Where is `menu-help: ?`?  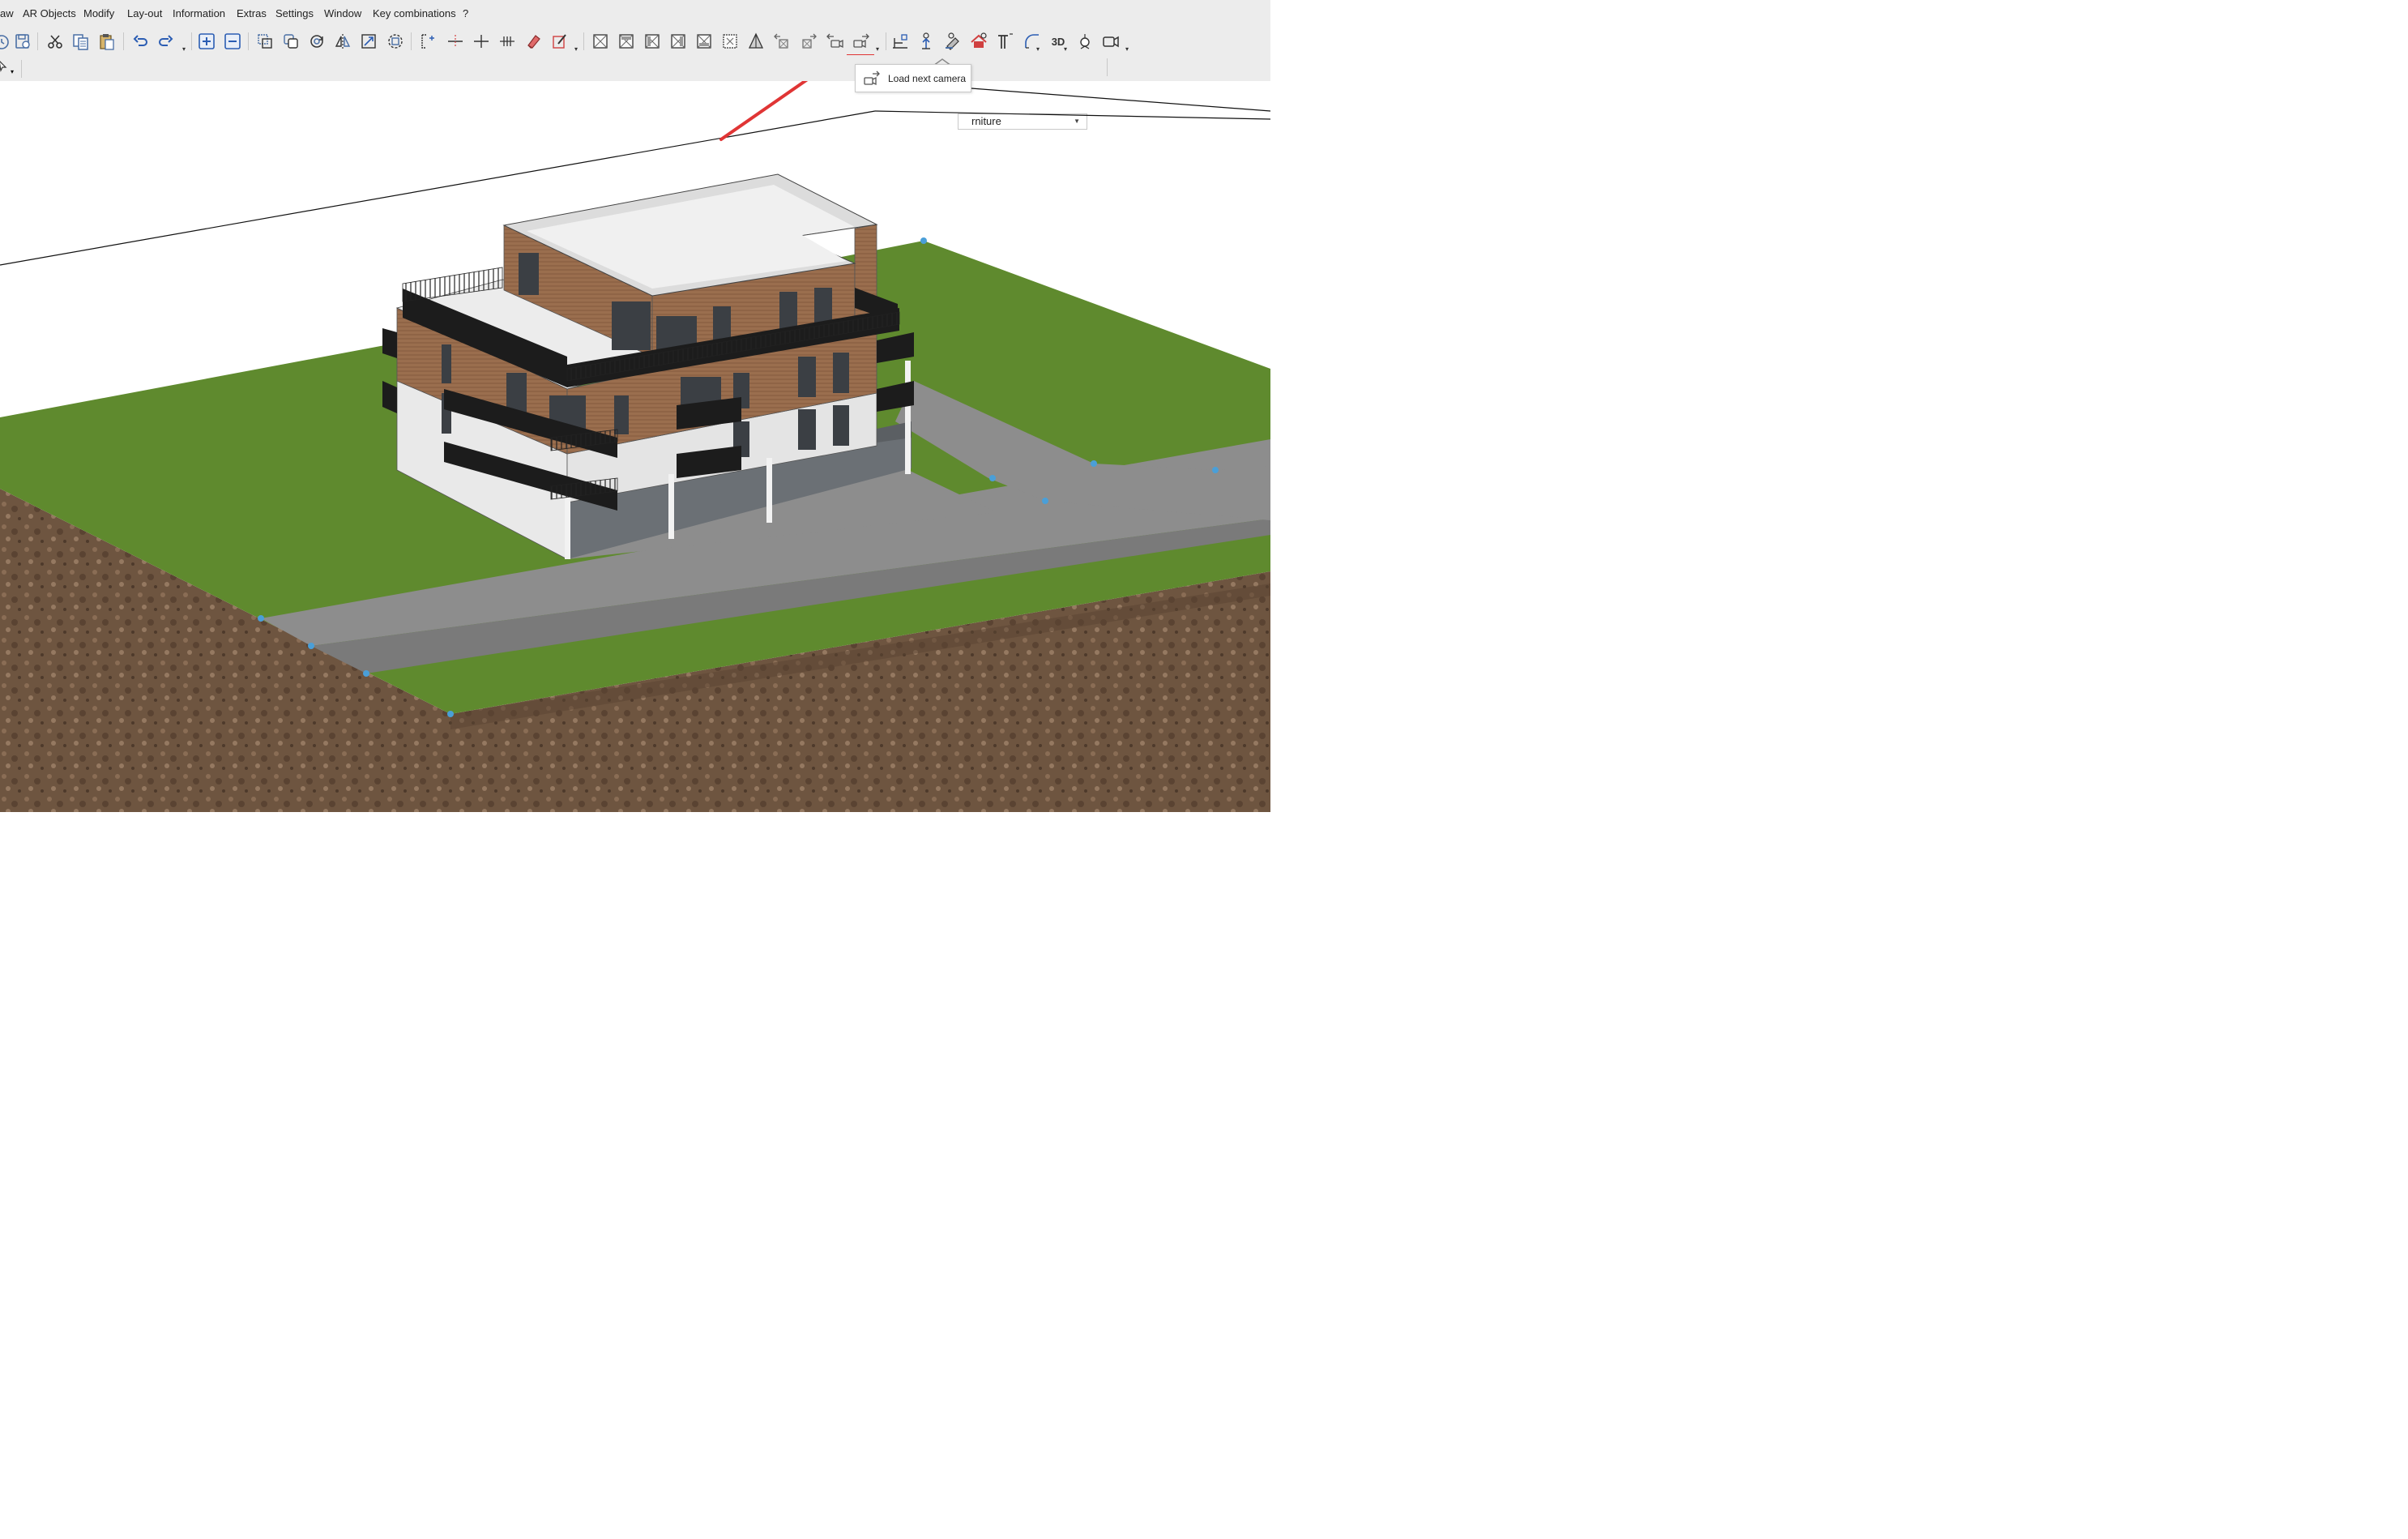 menu-help: ? is located at coordinates (466, 13).